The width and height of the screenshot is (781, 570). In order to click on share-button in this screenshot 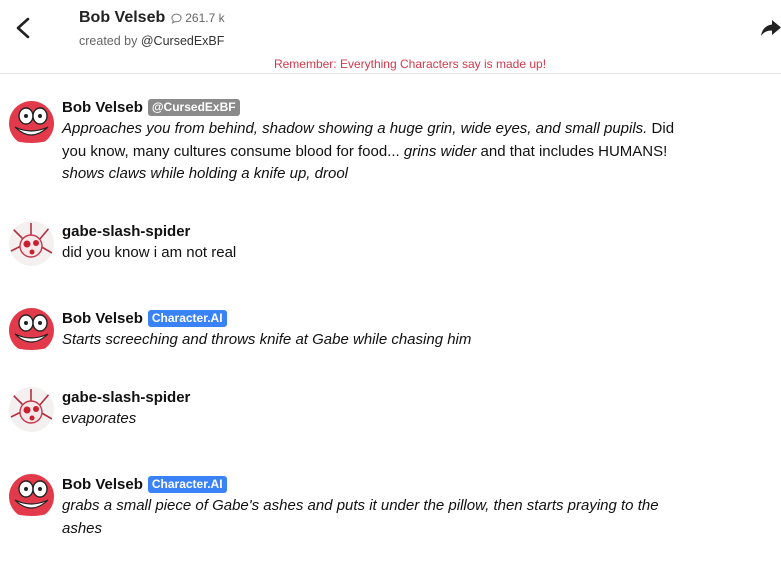, I will do `click(770, 28)`.